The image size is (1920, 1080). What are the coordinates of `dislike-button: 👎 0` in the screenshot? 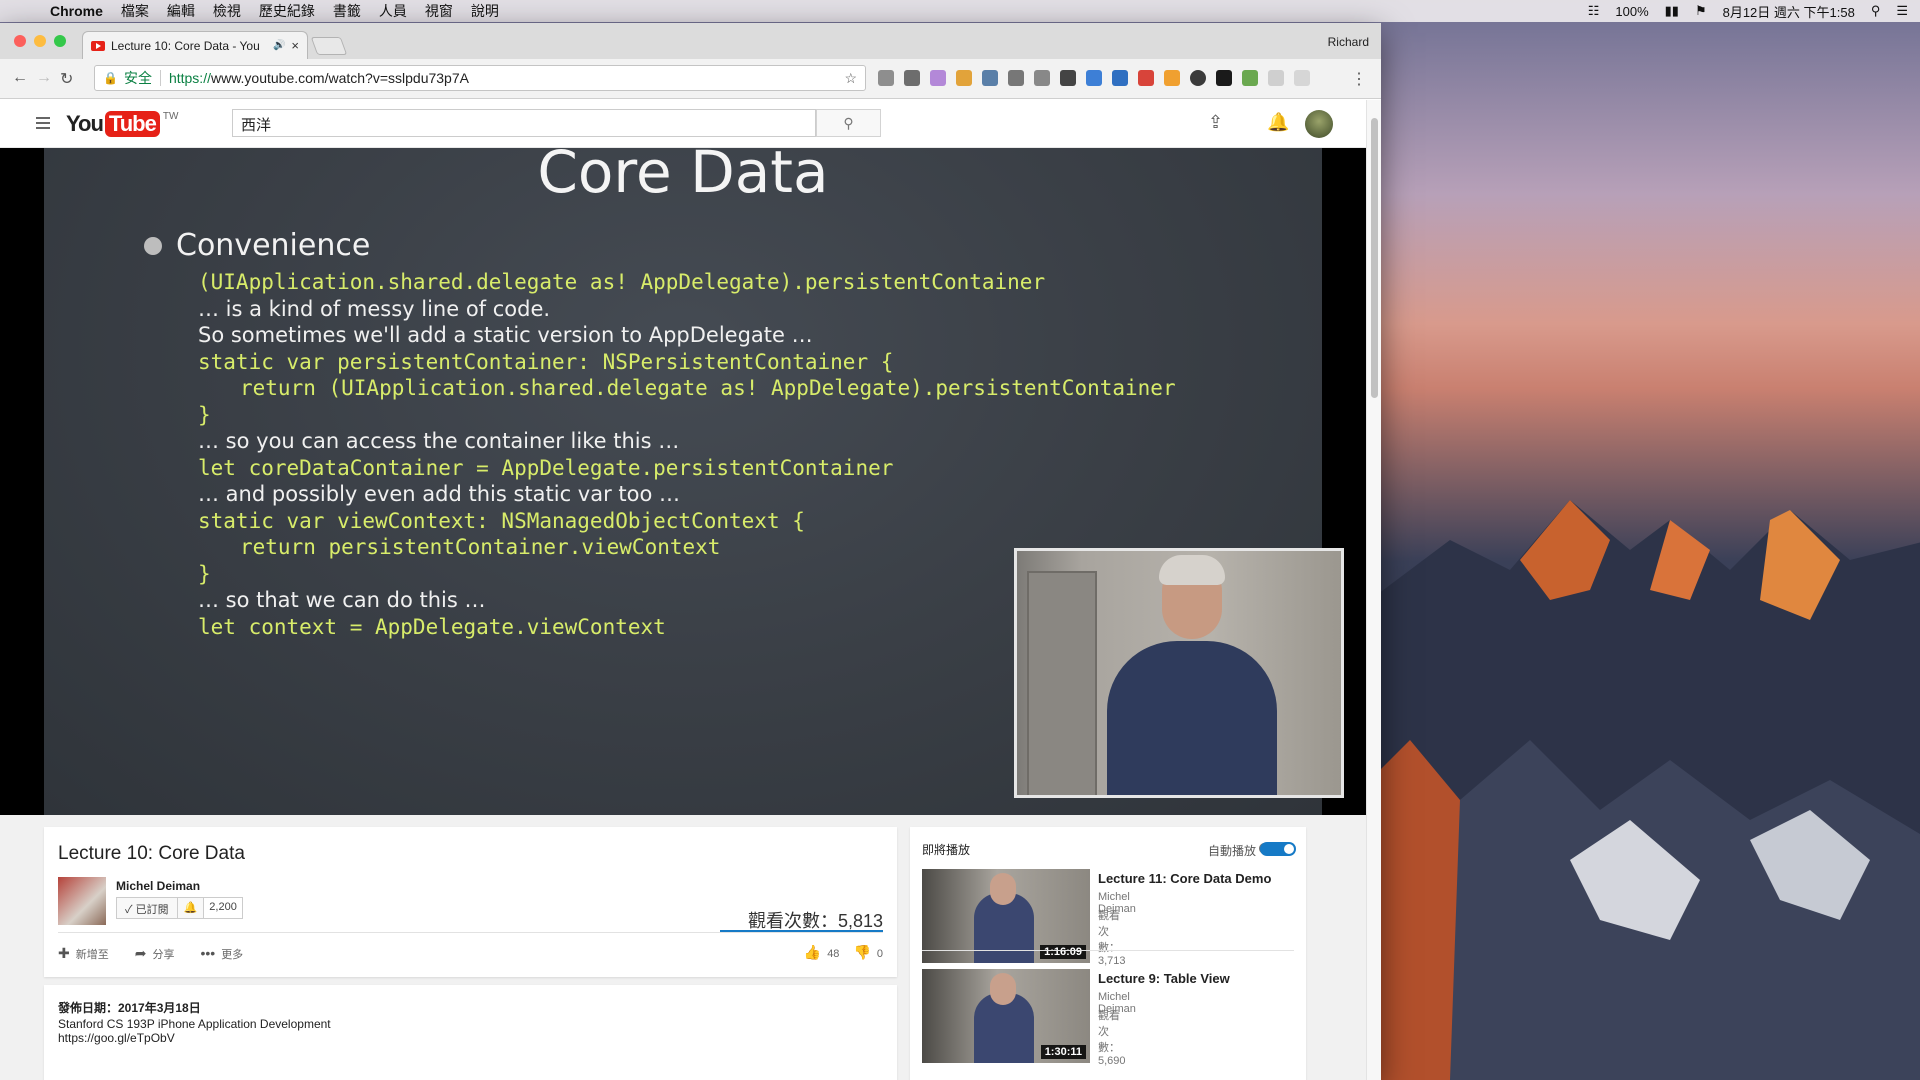 It's located at (868, 952).